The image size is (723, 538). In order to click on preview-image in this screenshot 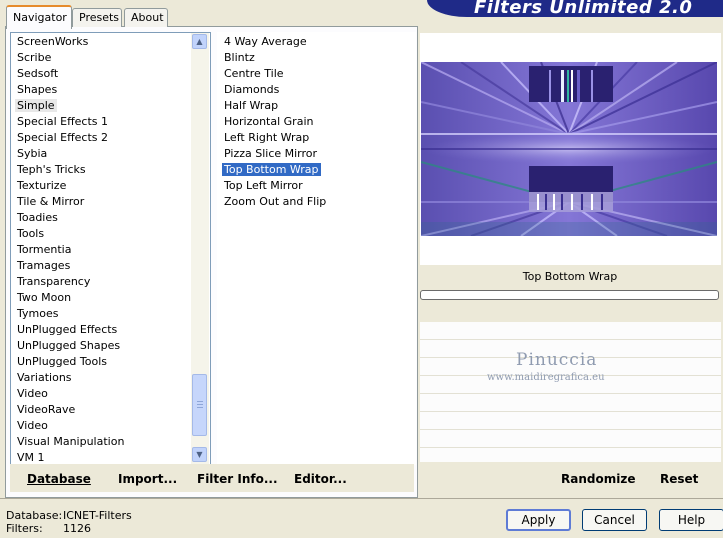, I will do `click(569, 149)`.